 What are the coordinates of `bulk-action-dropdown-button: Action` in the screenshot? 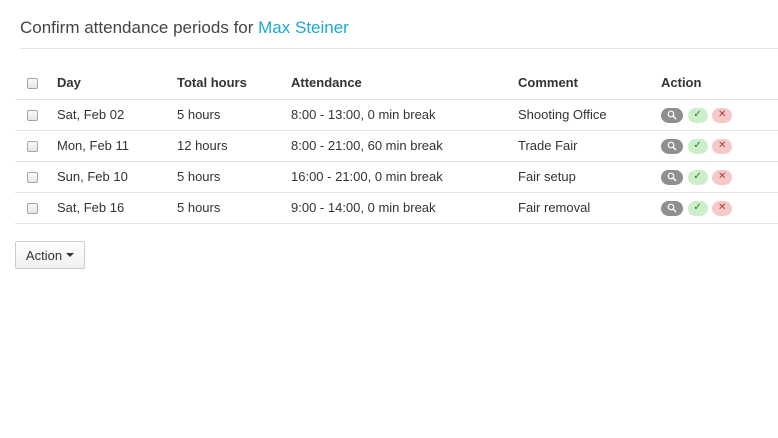 It's located at (50, 255).